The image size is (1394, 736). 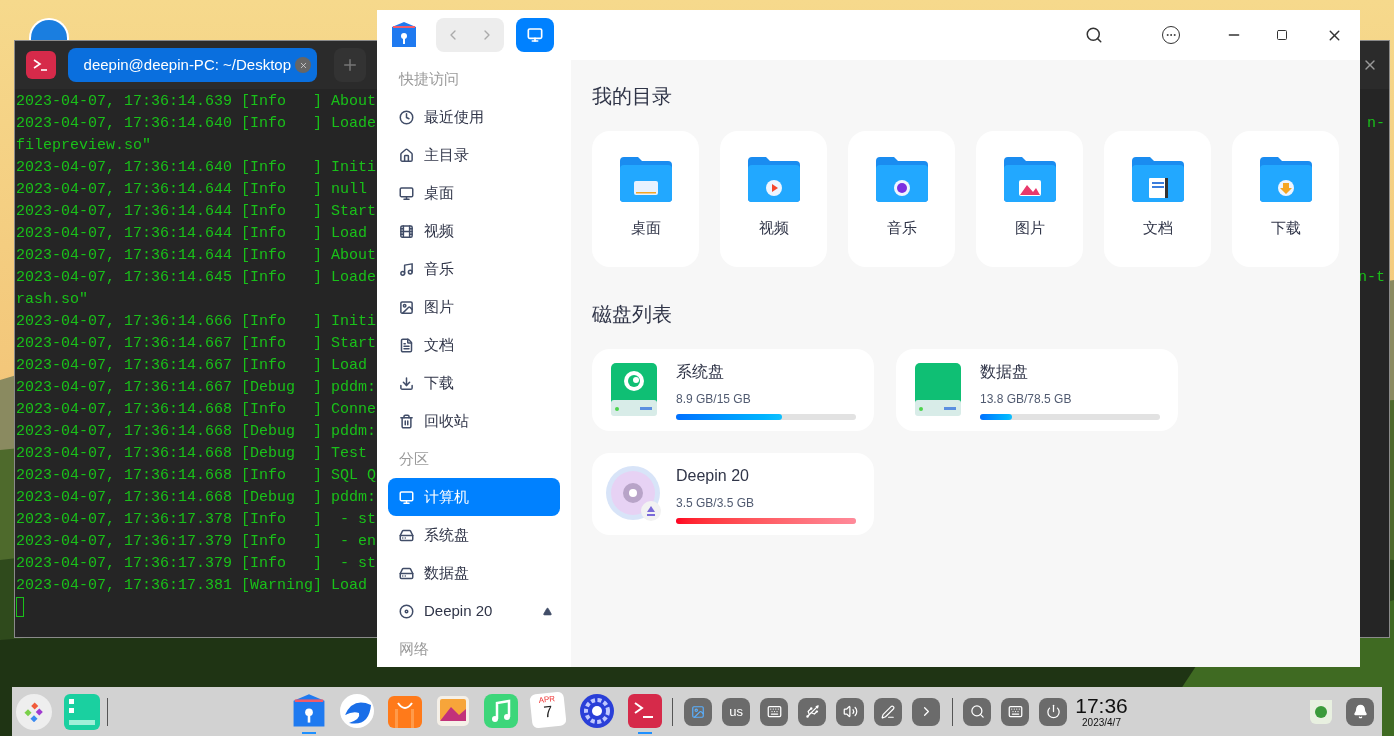 I want to click on terminal-line: 2023-04-07, 17:36:14.639 [Info ] About, so click(x=196, y=102).